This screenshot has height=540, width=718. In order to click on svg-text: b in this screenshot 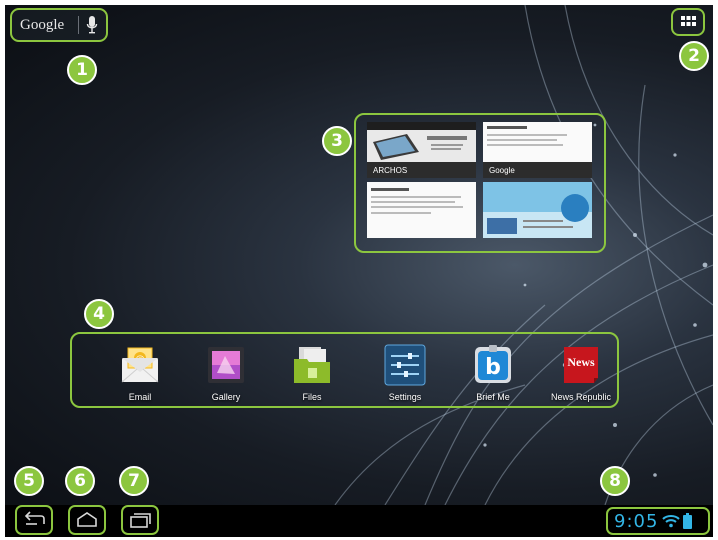, I will do `click(493, 367)`.